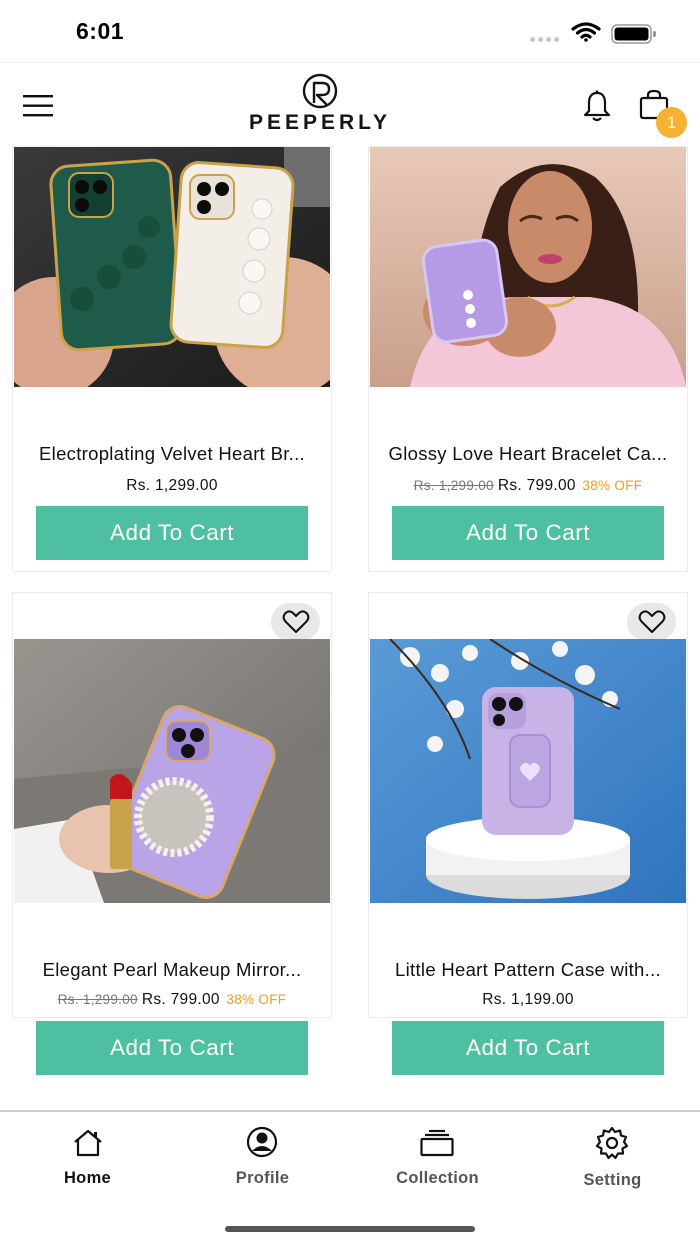 The height and width of the screenshot is (1244, 700). I want to click on signal-dots-icon, so click(544, 39).